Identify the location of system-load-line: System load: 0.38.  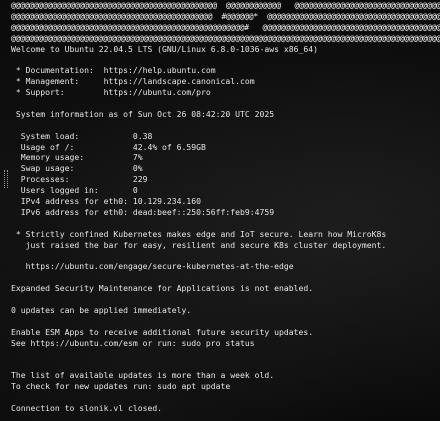
(82, 135).